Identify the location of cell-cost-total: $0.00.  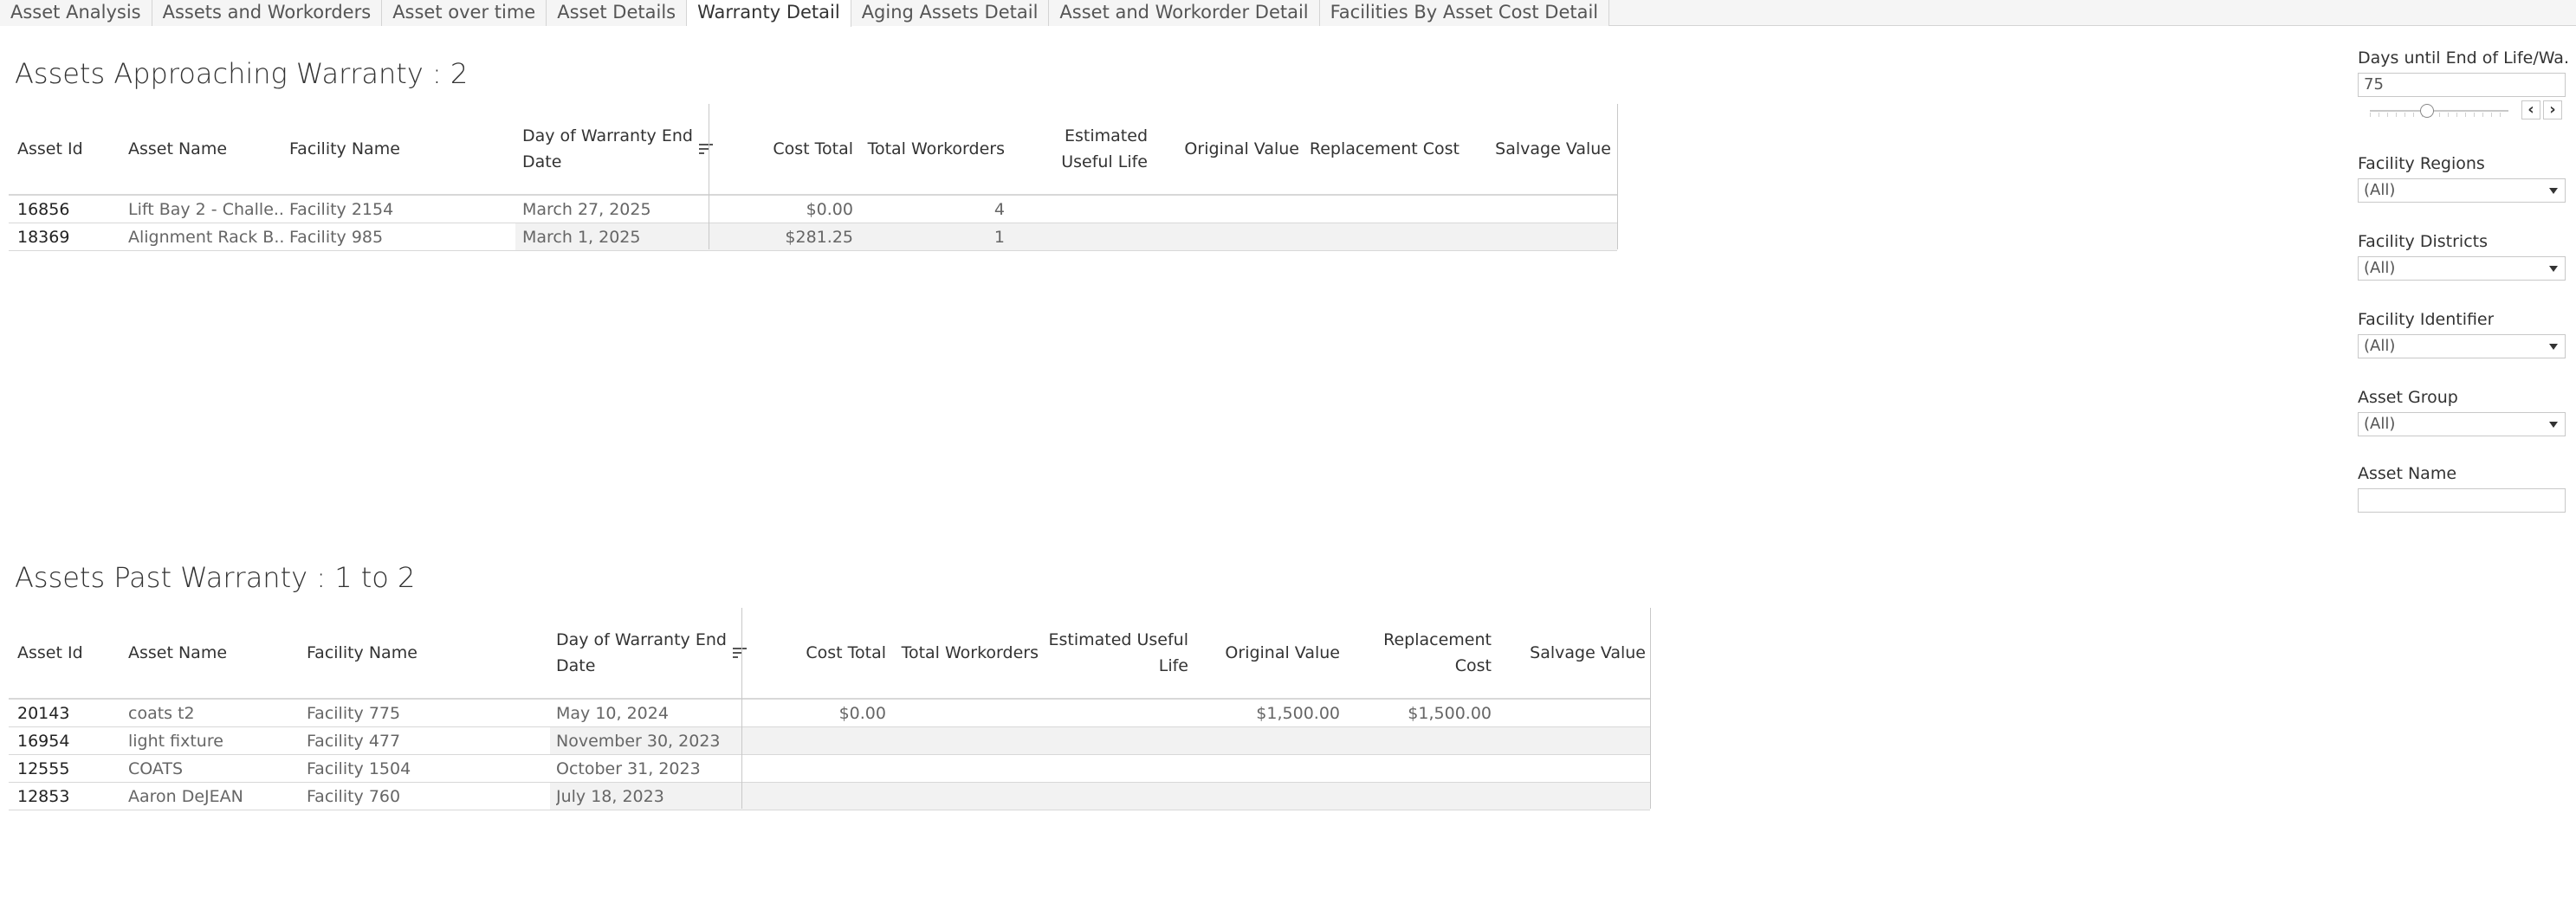
(862, 713).